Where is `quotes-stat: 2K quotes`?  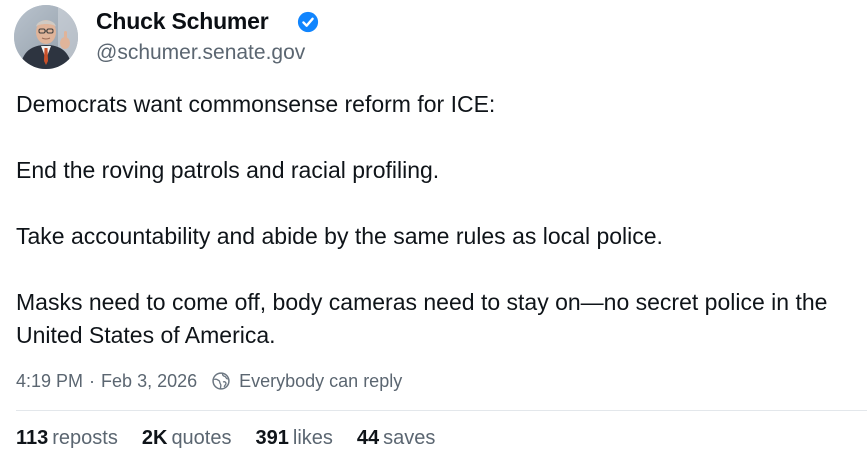 quotes-stat: 2K quotes is located at coordinates (187, 438).